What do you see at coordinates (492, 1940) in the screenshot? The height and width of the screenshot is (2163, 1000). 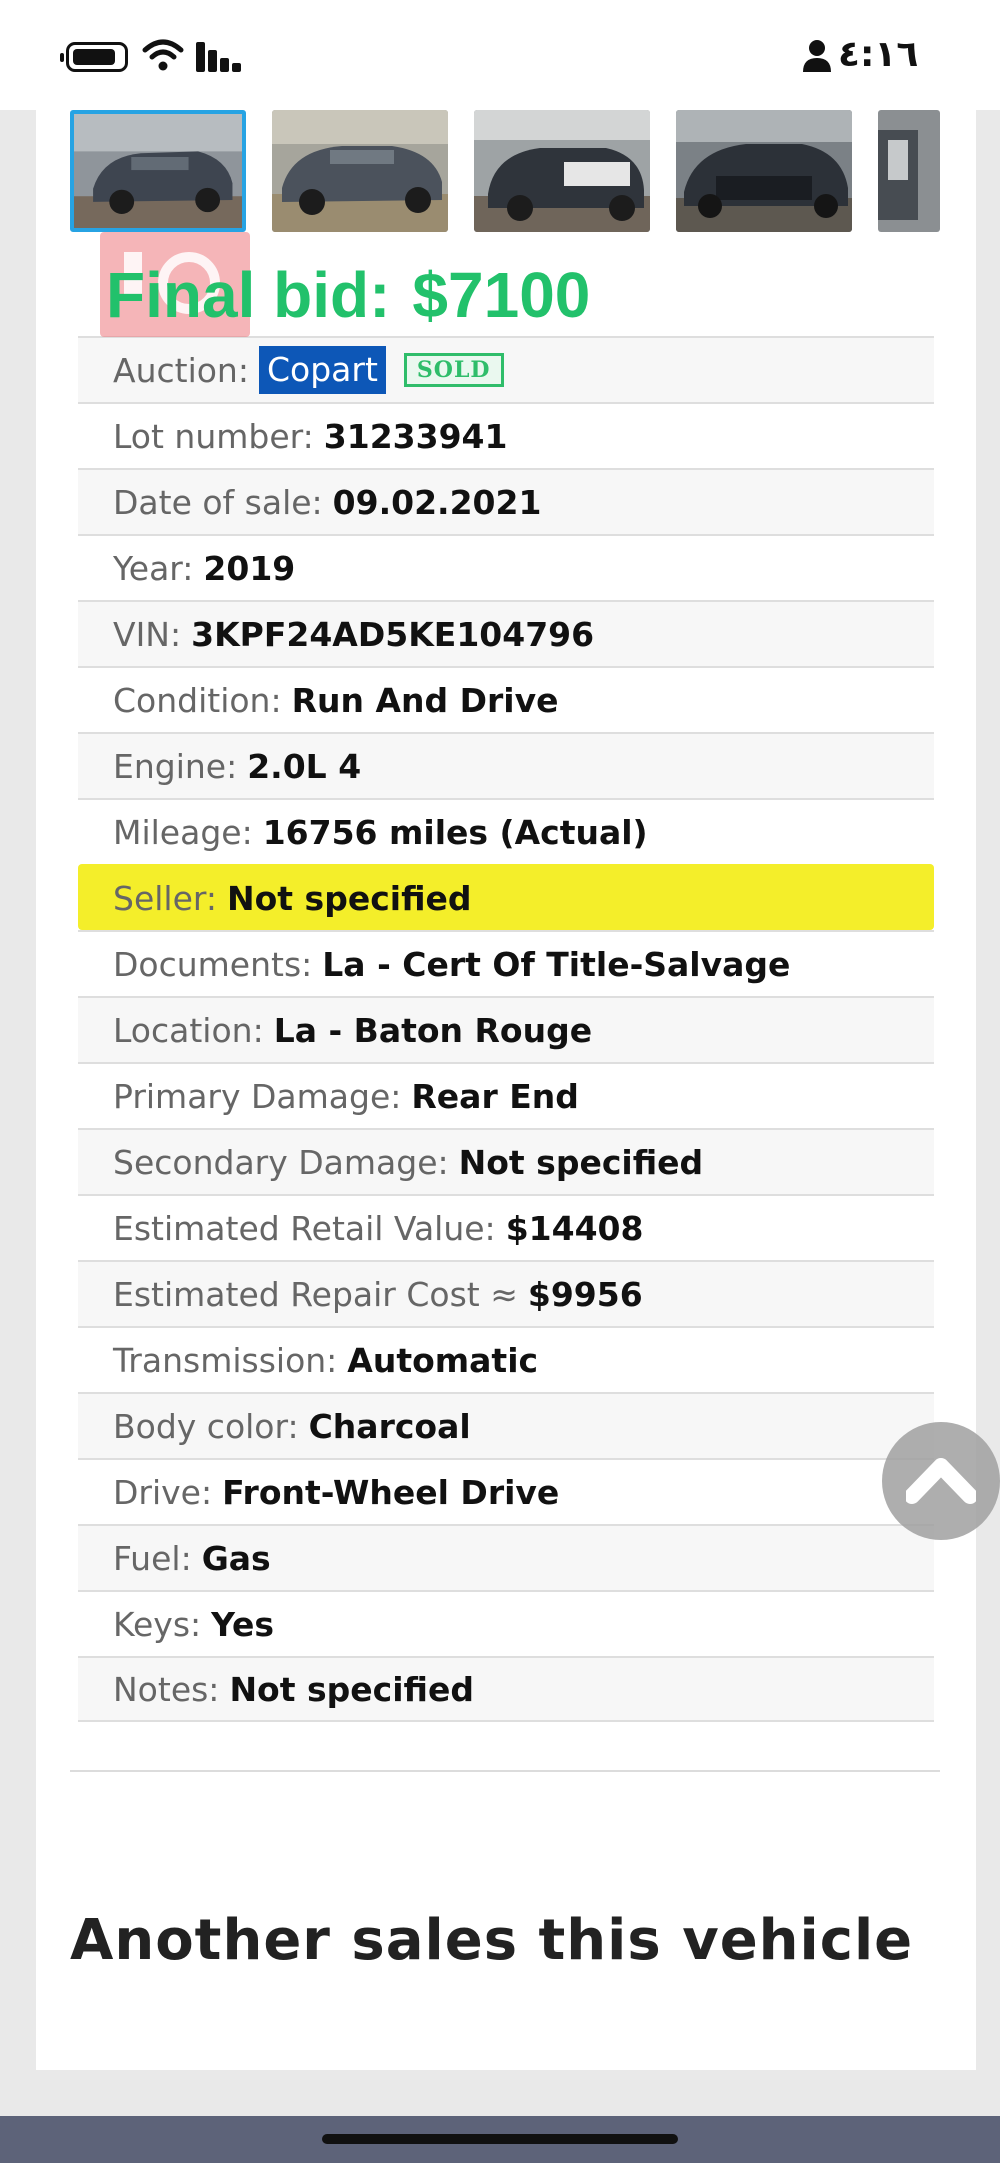 I see `another-sales-heading: Another sales this vehicle` at bounding box center [492, 1940].